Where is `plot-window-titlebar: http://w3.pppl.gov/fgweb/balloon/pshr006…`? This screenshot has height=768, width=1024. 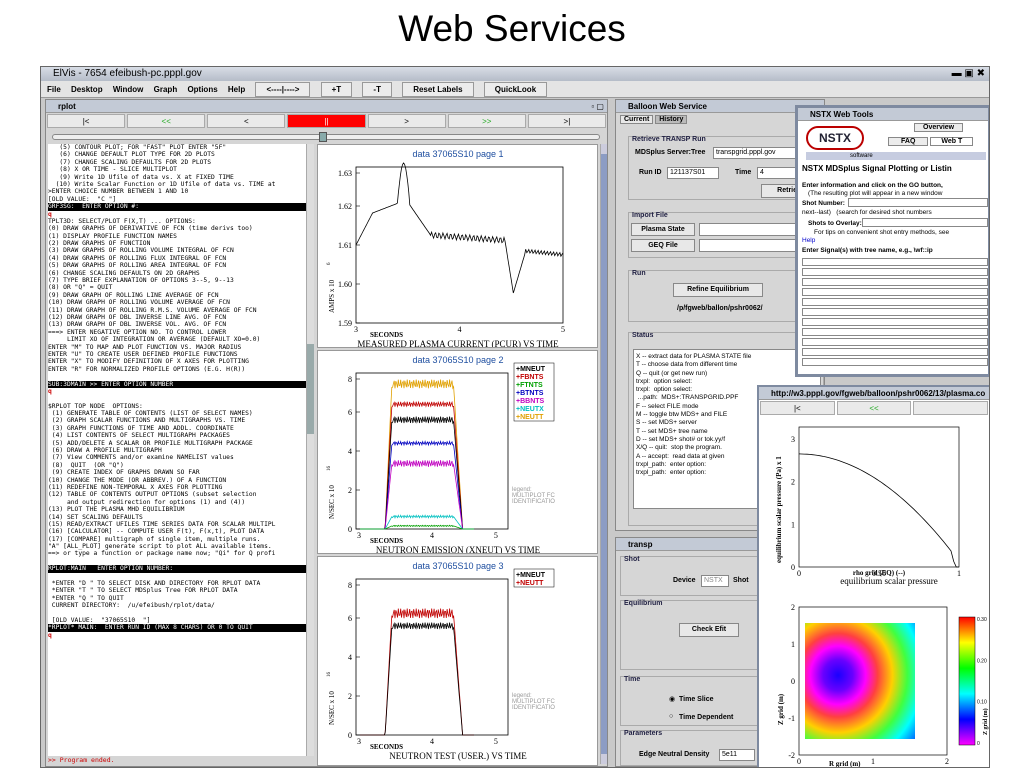
plot-window-titlebar: http://w3.pppl.gov/fgweb/balloon/pshr006… is located at coordinates (874, 393).